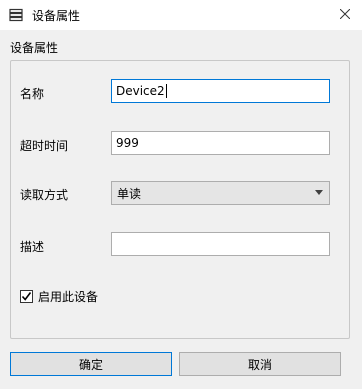  Describe the element at coordinates (34, 48) in the screenshot. I see `group-title: 设备属性` at that location.